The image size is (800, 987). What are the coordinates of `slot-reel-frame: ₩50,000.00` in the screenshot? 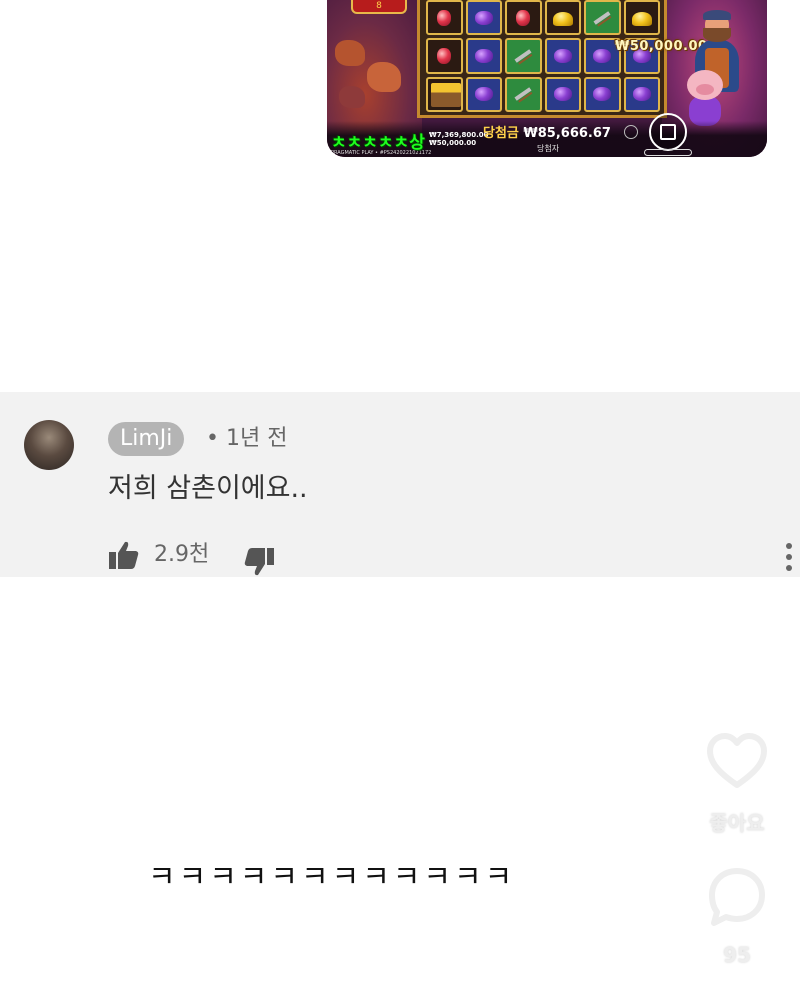 It's located at (562, 59).